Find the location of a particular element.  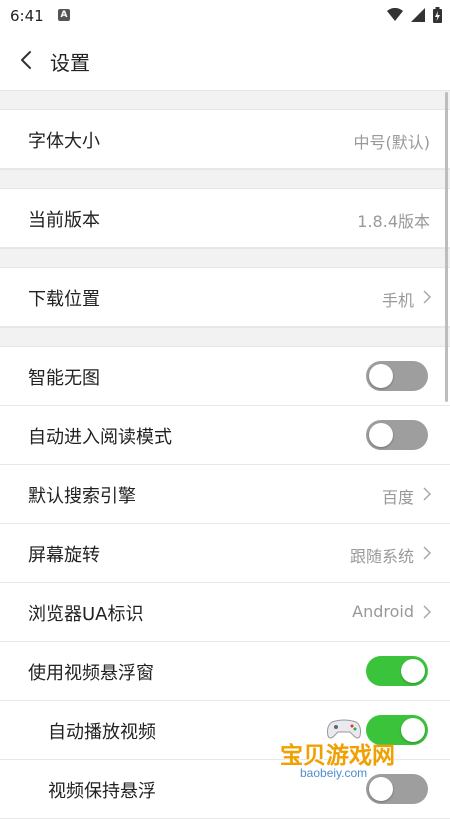

setting-value: 中号(默认) is located at coordinates (392, 142).